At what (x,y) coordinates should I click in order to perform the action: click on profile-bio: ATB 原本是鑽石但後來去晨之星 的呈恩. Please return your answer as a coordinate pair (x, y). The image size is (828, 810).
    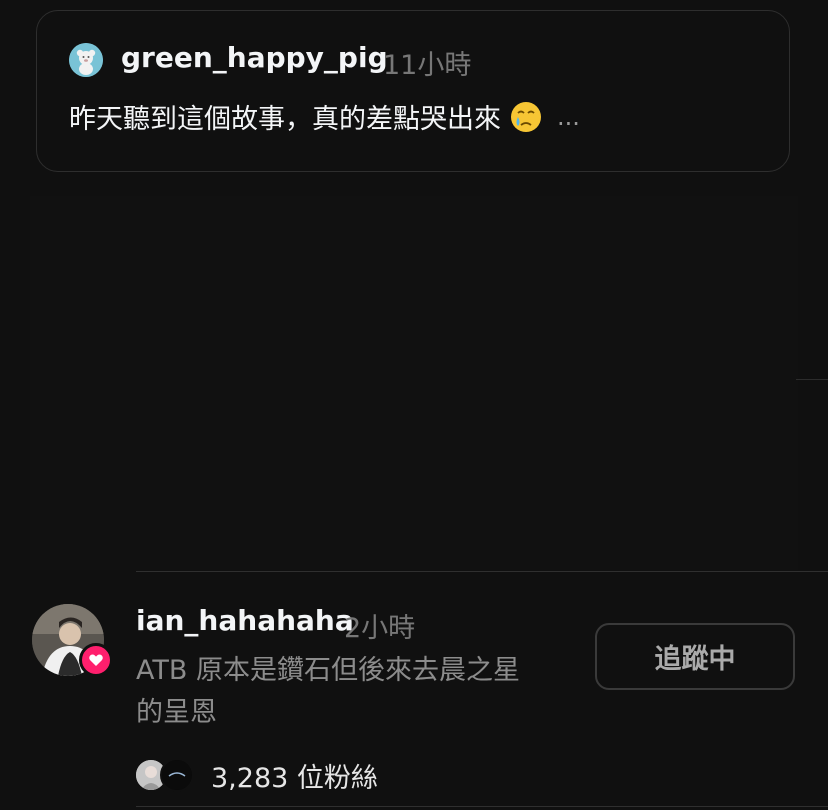
    Looking at the image, I should click on (356, 692).